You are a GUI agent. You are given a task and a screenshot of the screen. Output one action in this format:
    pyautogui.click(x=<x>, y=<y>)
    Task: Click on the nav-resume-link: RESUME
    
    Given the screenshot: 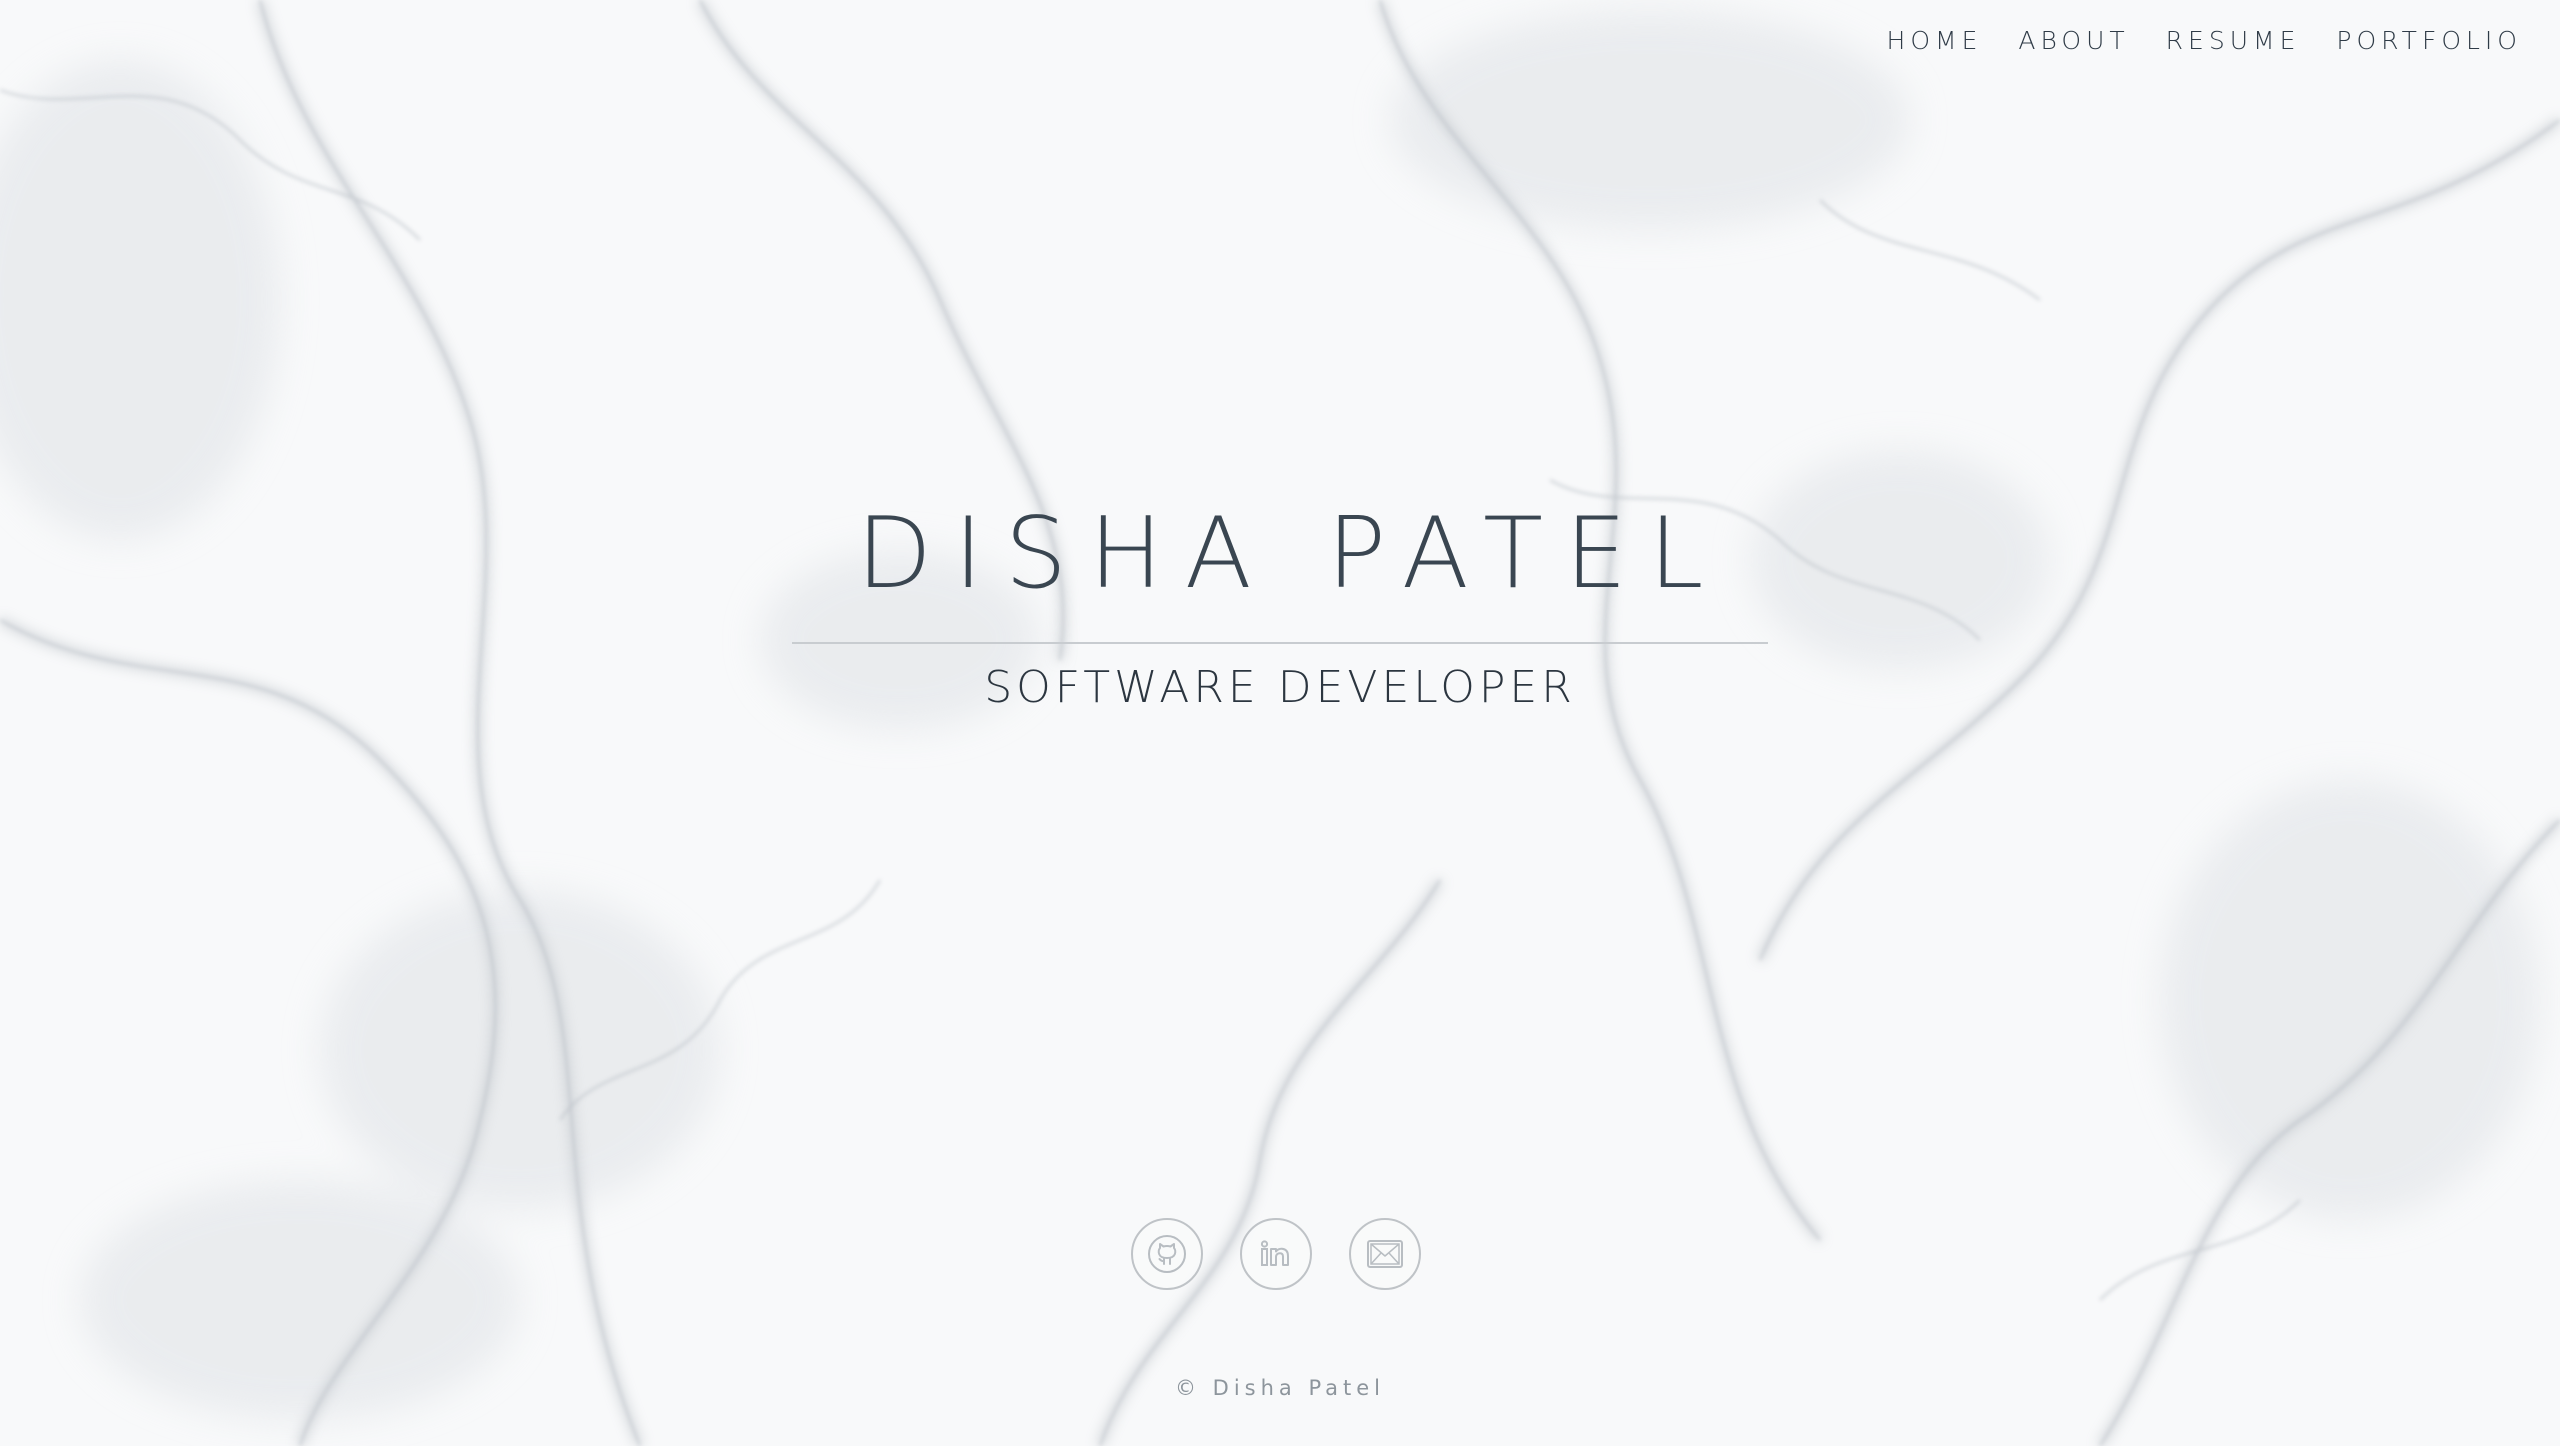 What is the action you would take?
    pyautogui.click(x=2233, y=40)
    